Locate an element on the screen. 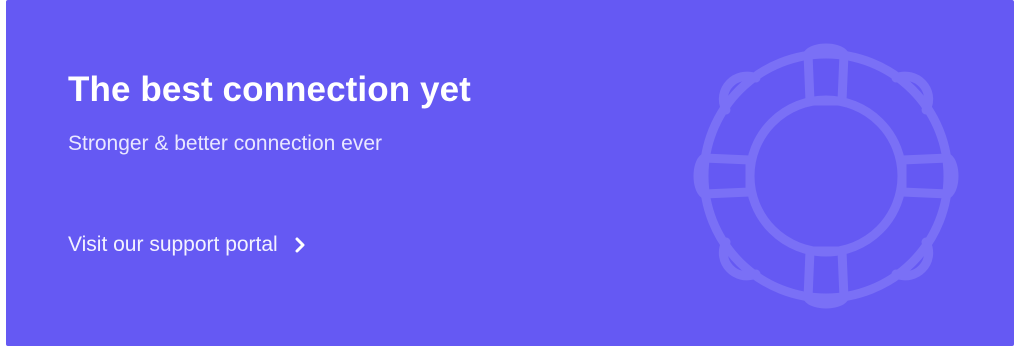 This screenshot has width=1017, height=350. chevron-right-icon is located at coordinates (300, 245).